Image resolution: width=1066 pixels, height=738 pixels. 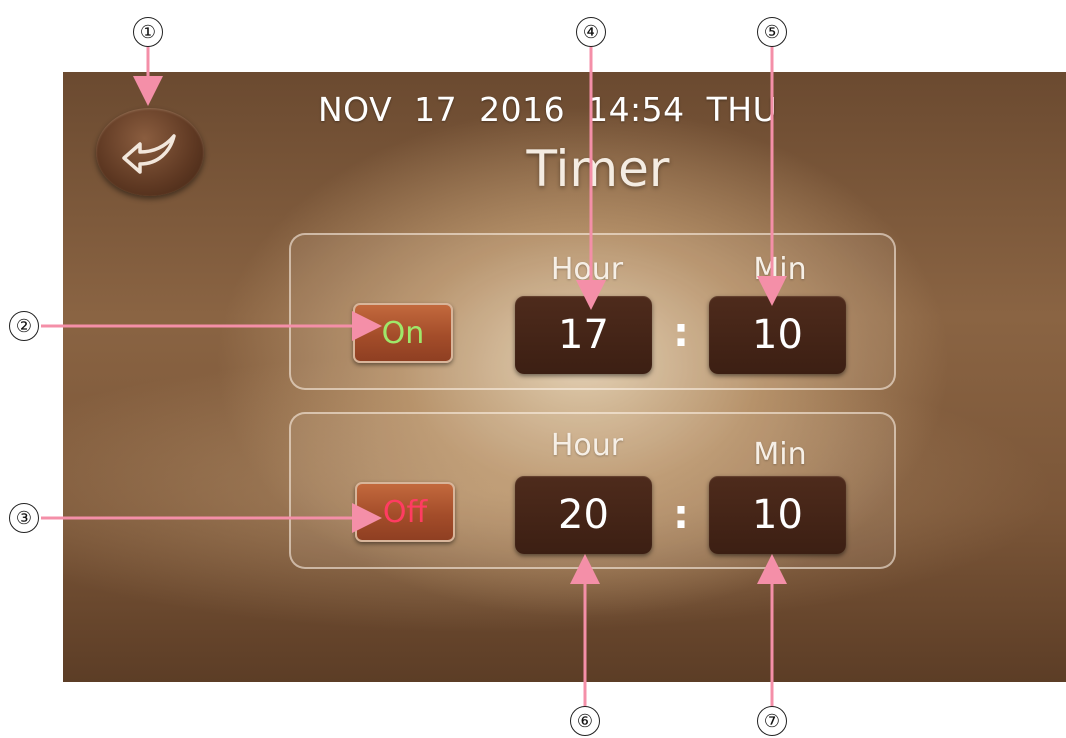 What do you see at coordinates (777, 515) in the screenshot?
I see `off-minute-field: 10` at bounding box center [777, 515].